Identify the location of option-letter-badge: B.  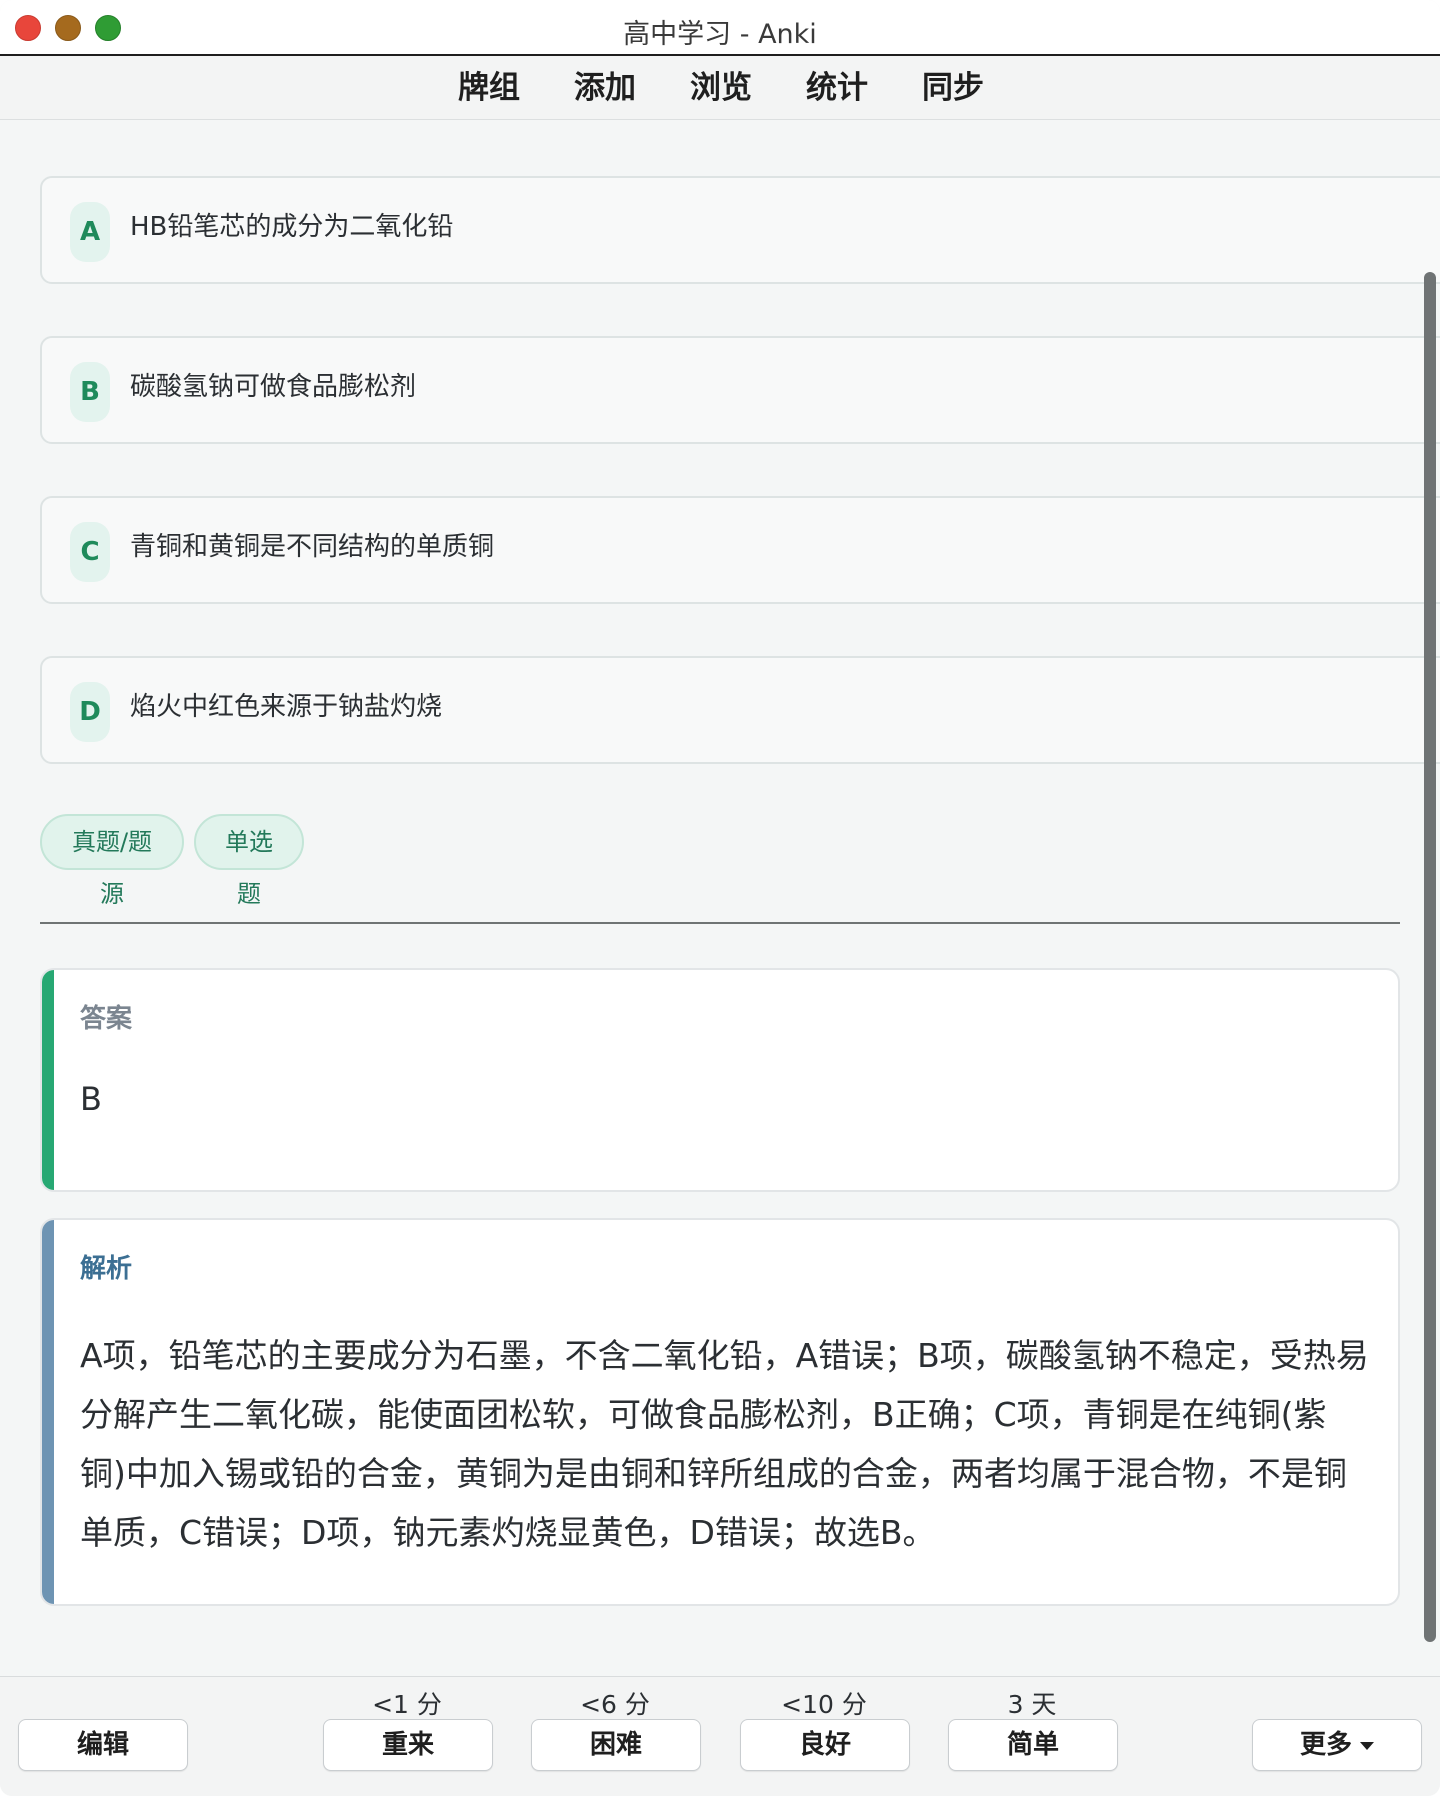
(90, 392).